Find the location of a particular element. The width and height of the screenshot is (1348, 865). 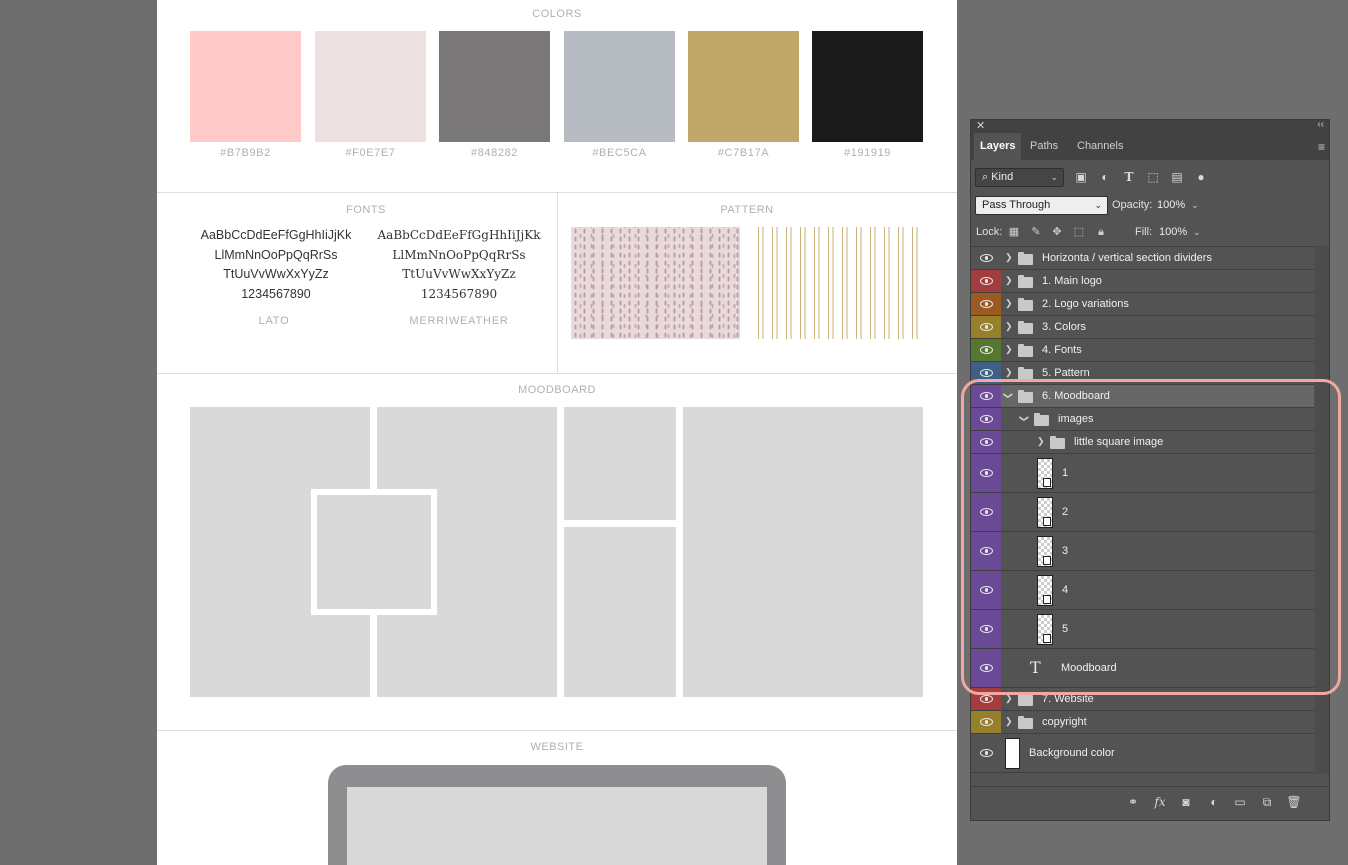

layer-row: ❯ little square image is located at coordinates (1142, 442).